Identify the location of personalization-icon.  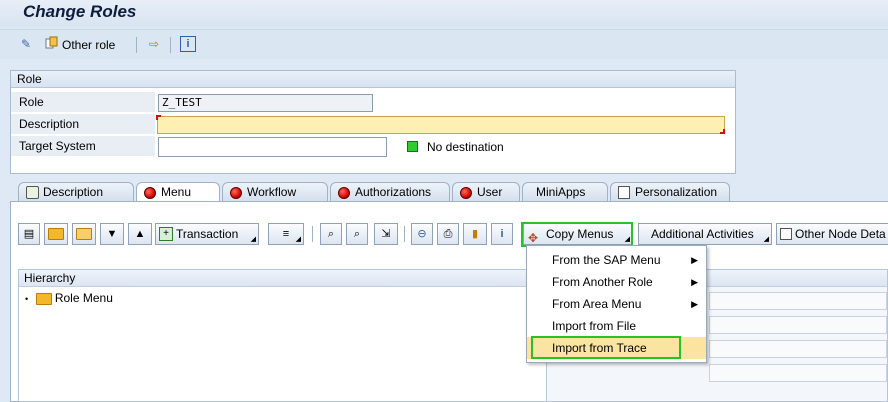
(624, 192).